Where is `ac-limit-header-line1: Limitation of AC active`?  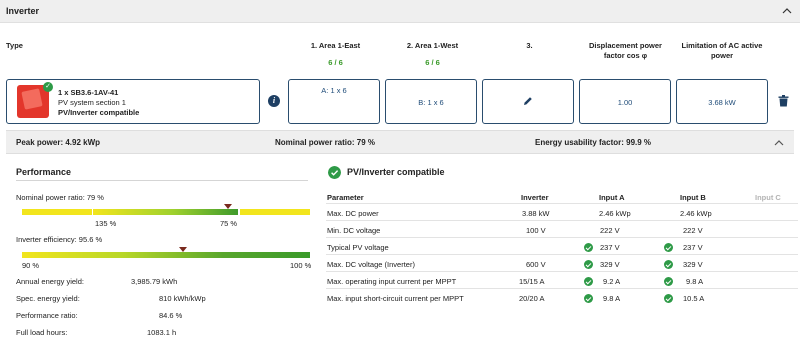
ac-limit-header-line1: Limitation of AC active is located at coordinates (722, 45).